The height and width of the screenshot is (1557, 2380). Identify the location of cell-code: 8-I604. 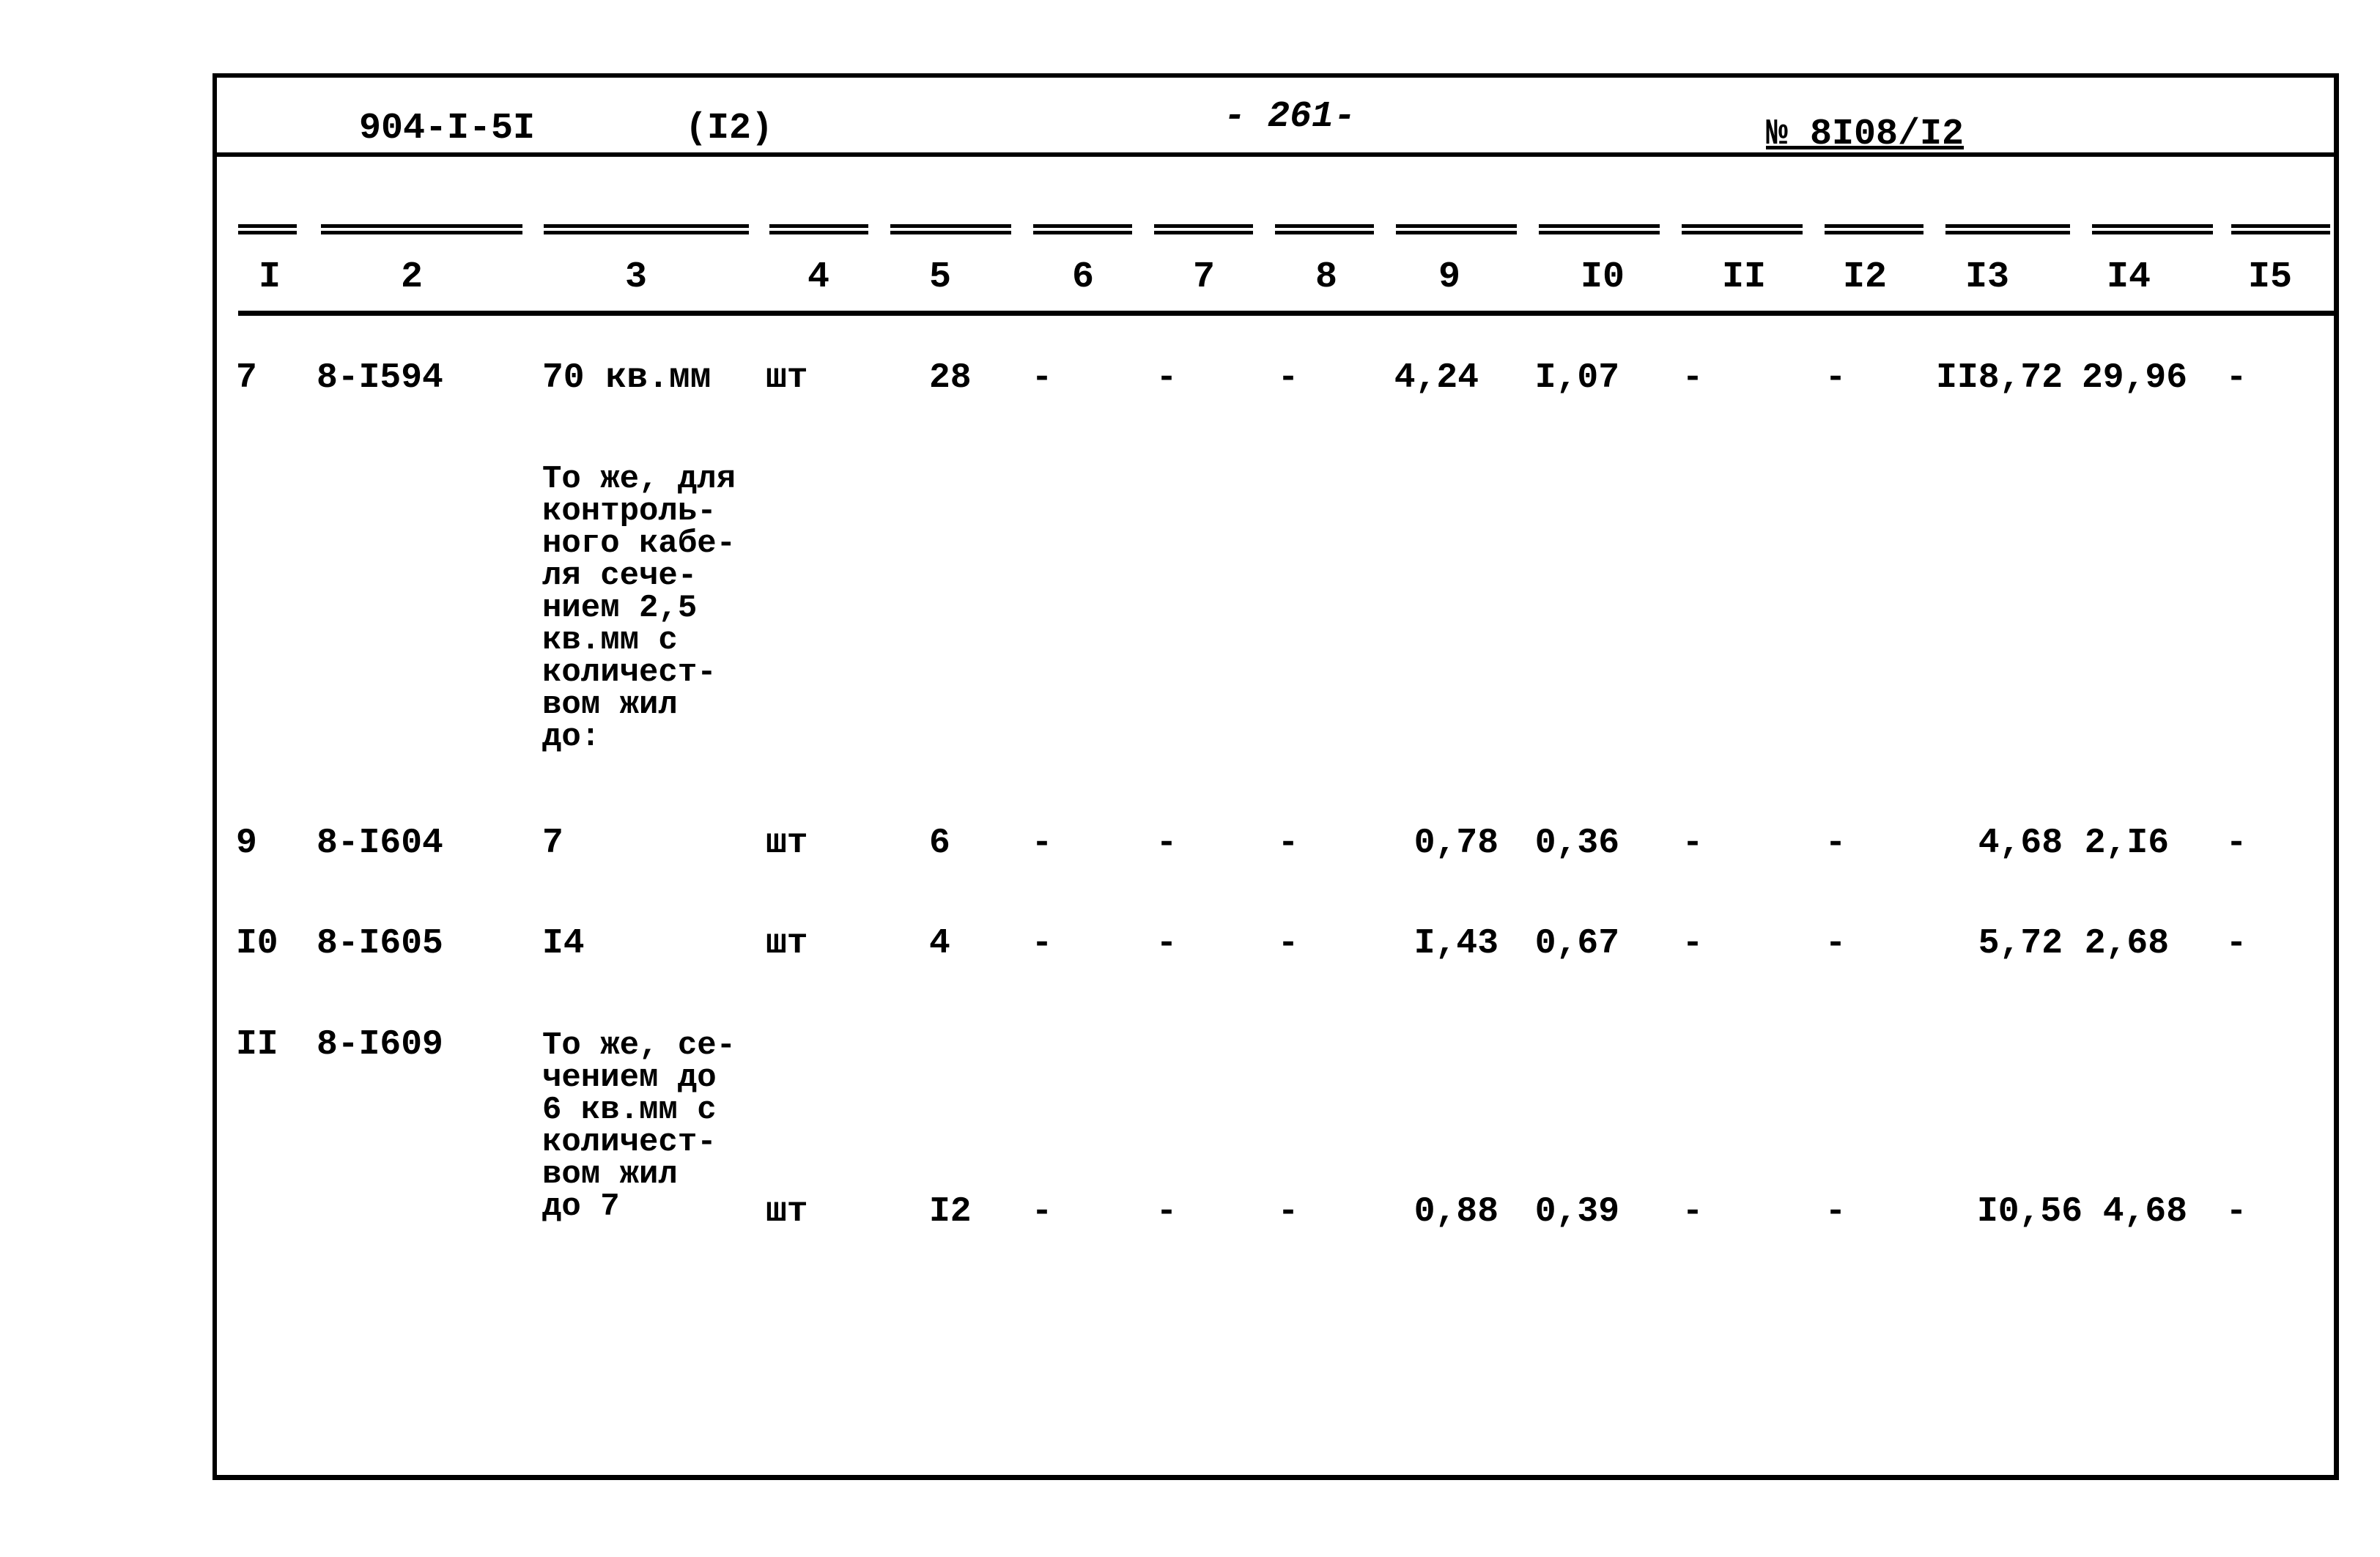
(380, 843).